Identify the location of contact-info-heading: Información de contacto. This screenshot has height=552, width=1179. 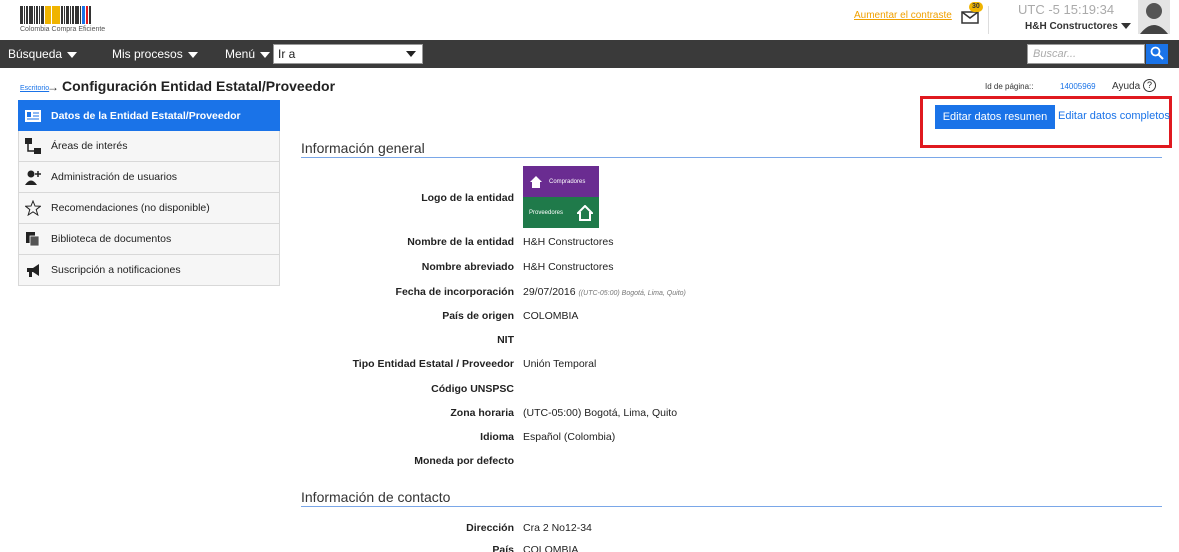
(376, 497).